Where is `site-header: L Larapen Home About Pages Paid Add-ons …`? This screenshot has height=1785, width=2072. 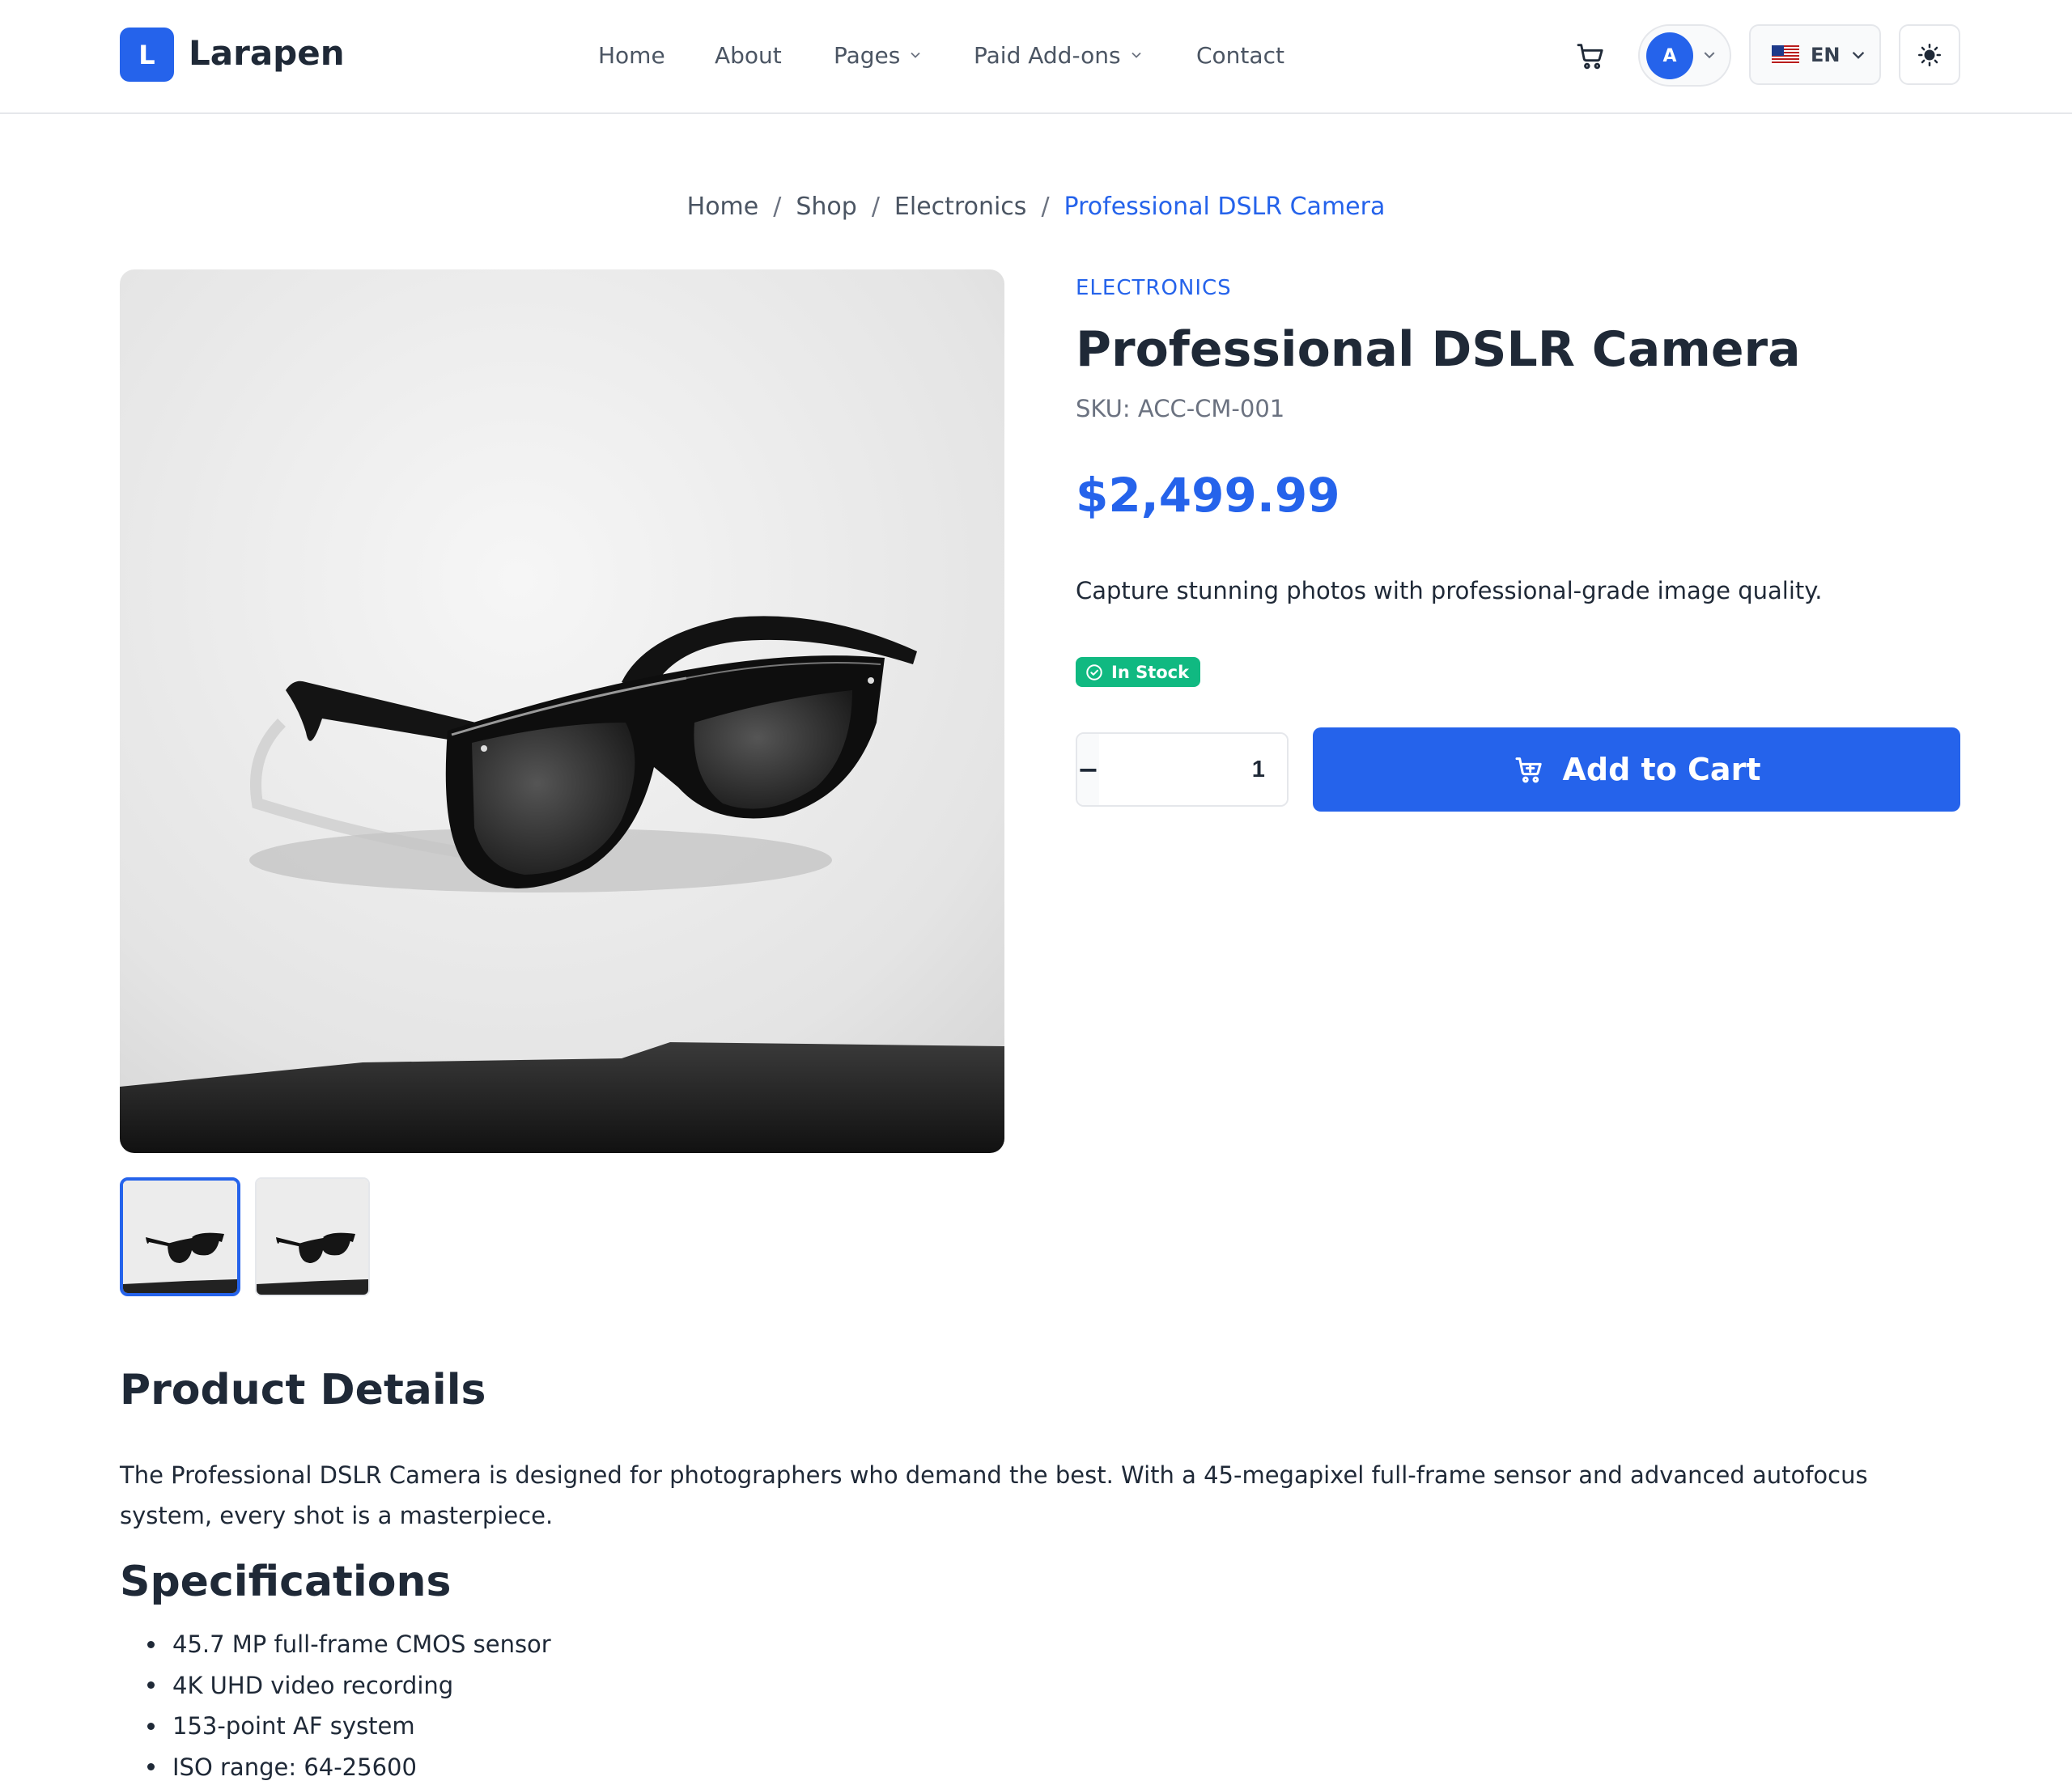
site-header: L Larapen Home About Pages Paid Add-ons … is located at coordinates (1036, 57).